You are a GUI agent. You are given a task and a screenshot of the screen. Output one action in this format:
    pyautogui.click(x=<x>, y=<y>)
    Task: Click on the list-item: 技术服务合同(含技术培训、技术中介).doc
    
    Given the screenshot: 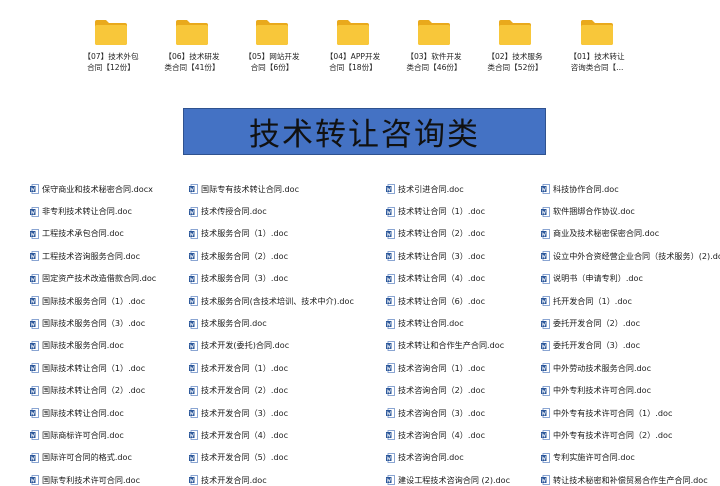 What is the action you would take?
    pyautogui.click(x=271, y=301)
    